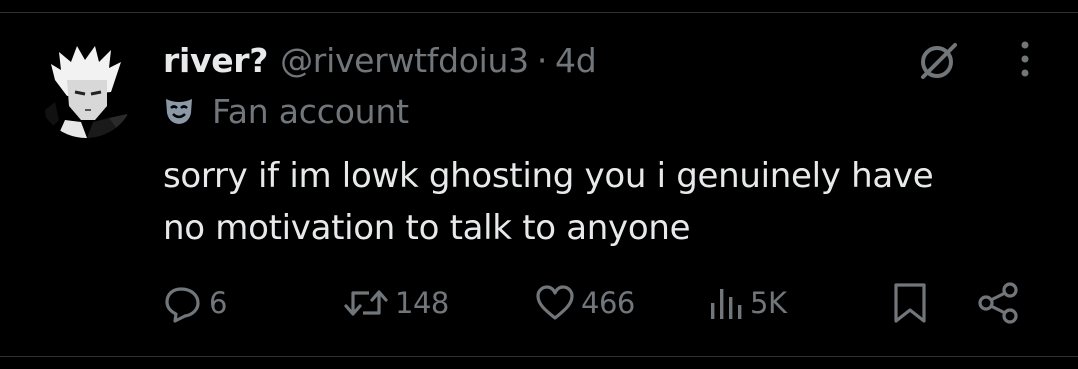 The height and width of the screenshot is (369, 1078). I want to click on grok-icon, so click(939, 61).